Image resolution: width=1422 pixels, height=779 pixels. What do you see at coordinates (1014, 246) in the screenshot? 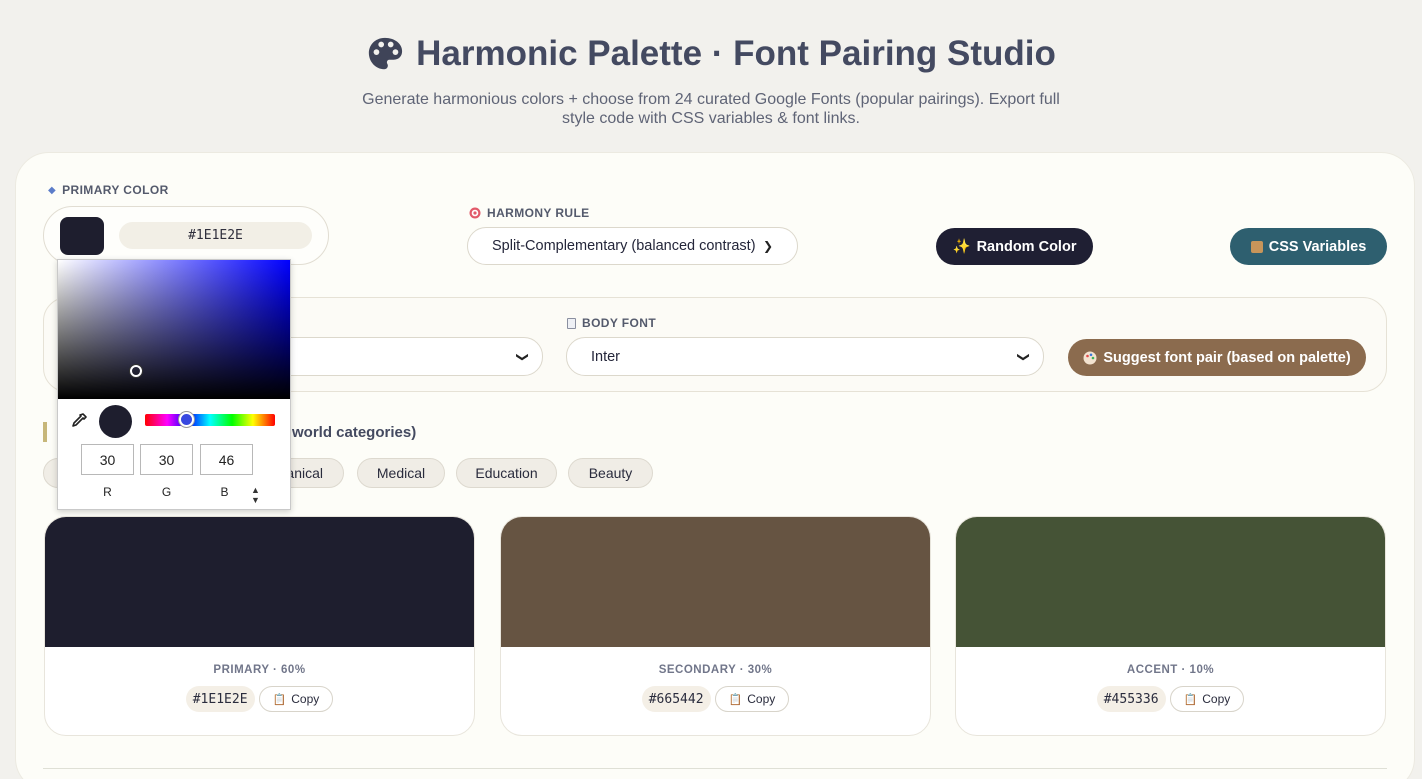
I see `random-color-button: ✨ Random Color` at bounding box center [1014, 246].